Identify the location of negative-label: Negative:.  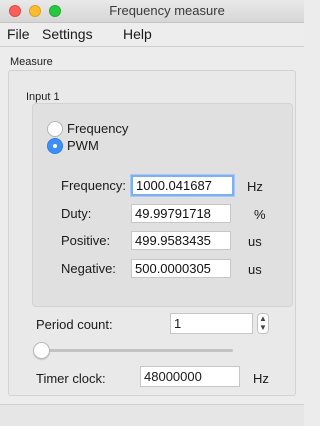
(88, 268).